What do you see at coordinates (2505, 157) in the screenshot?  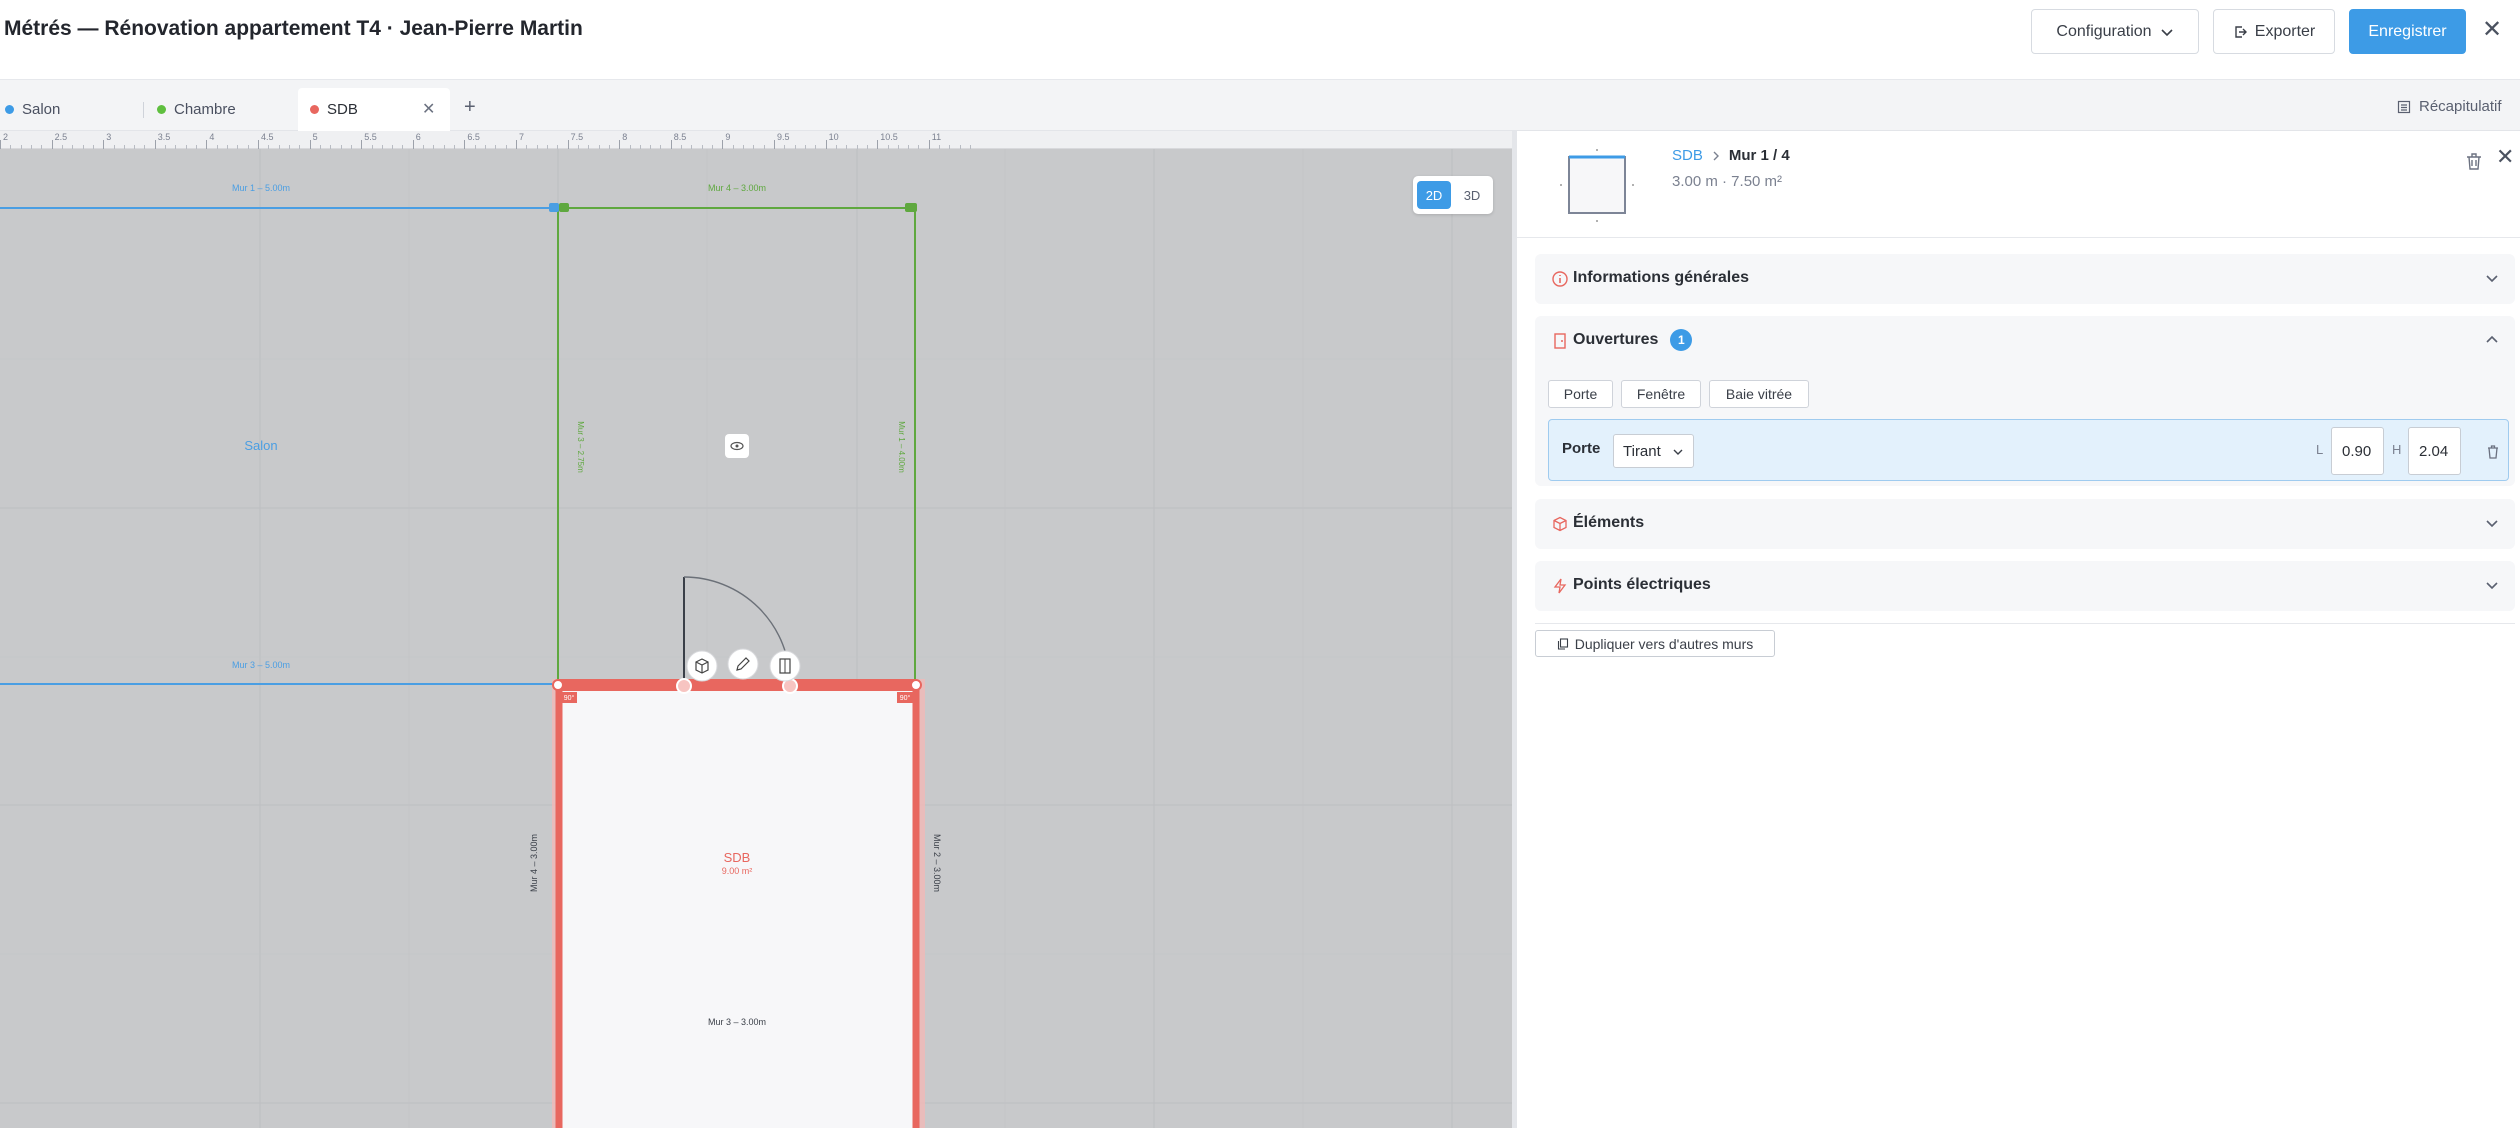 I see `close-panel-icon: ✕` at bounding box center [2505, 157].